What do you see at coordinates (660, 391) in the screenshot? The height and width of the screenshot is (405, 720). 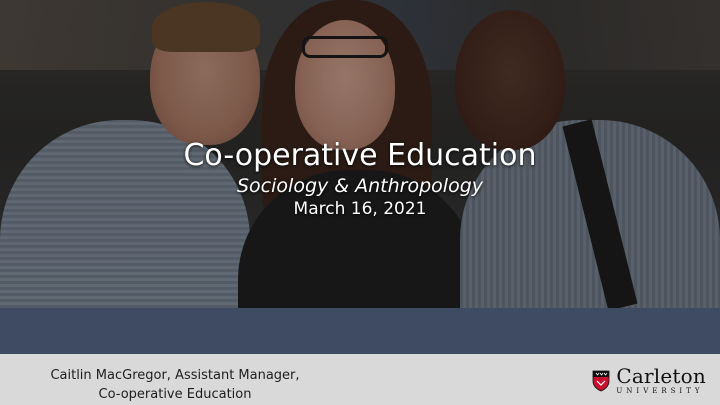 I see `logo-subtitle: UNIVERSITY` at bounding box center [660, 391].